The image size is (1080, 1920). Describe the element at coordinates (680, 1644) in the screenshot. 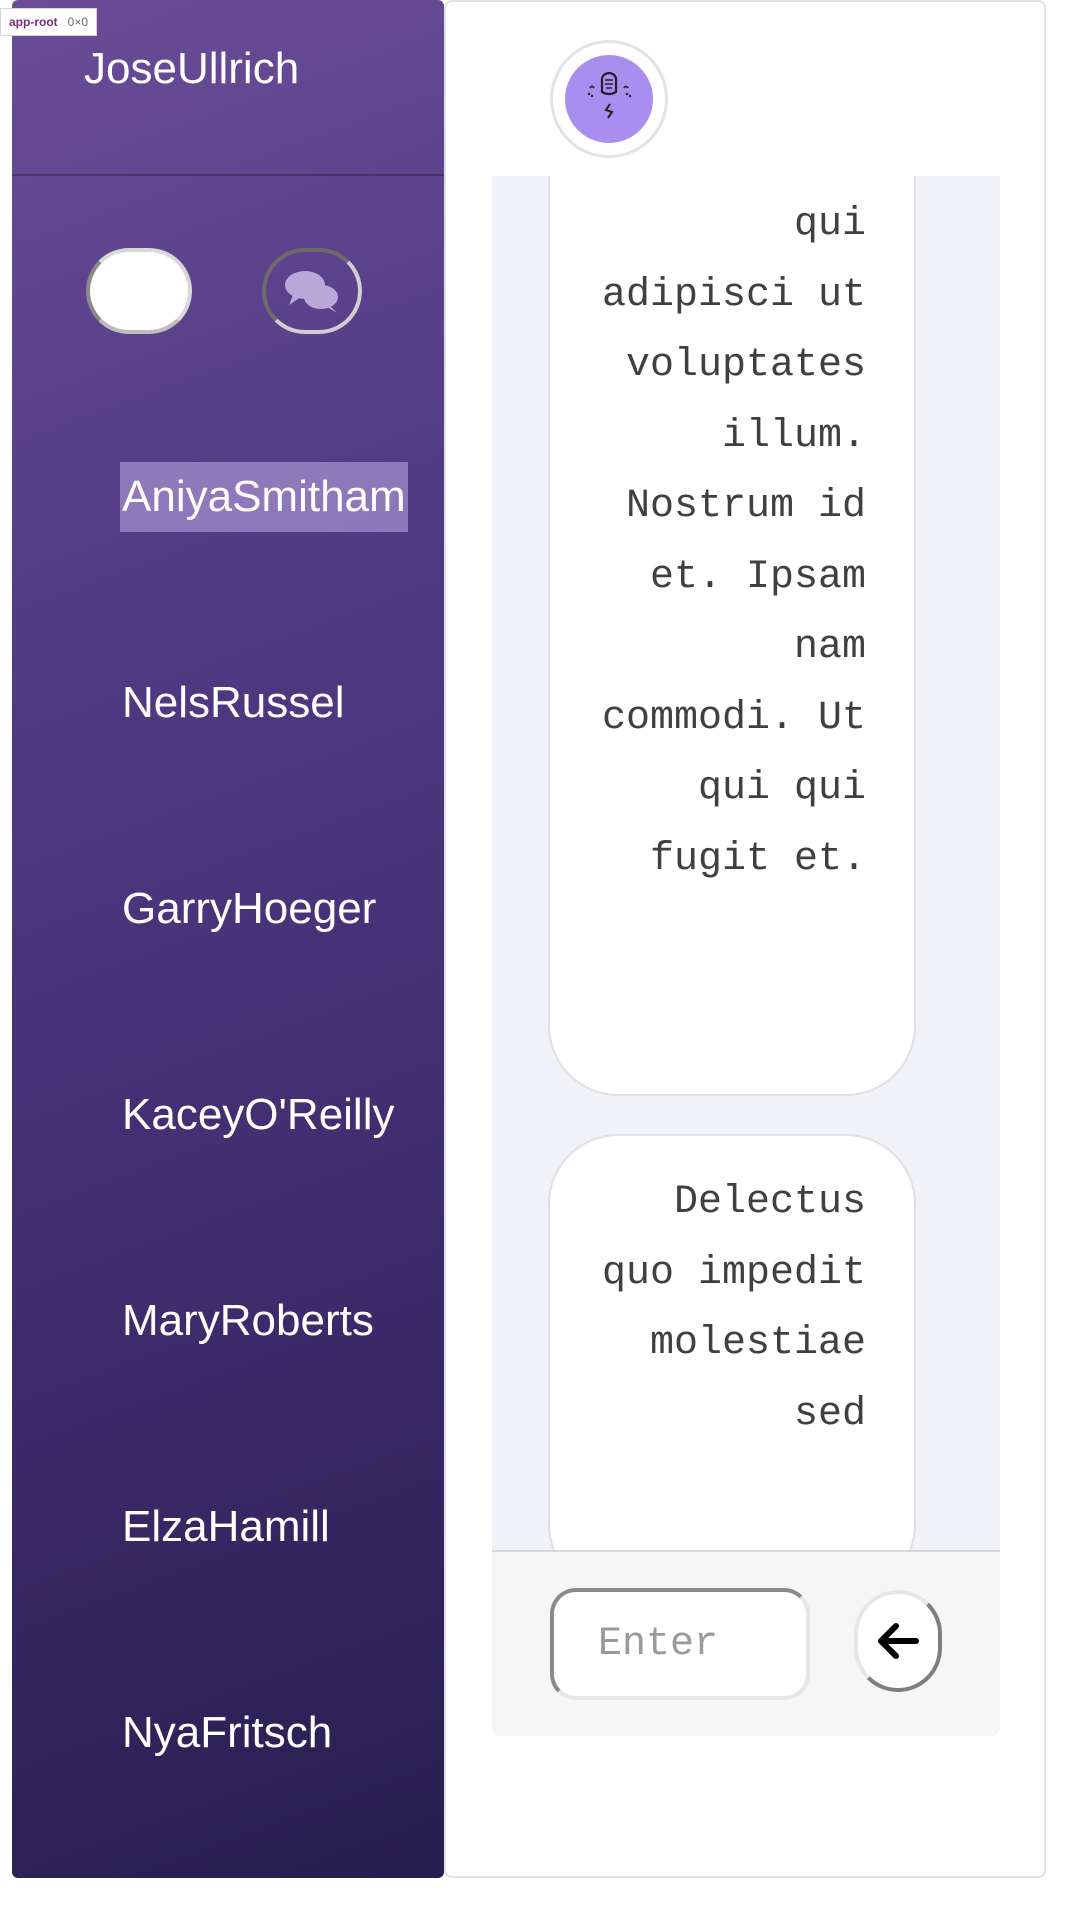

I see `message-input` at that location.